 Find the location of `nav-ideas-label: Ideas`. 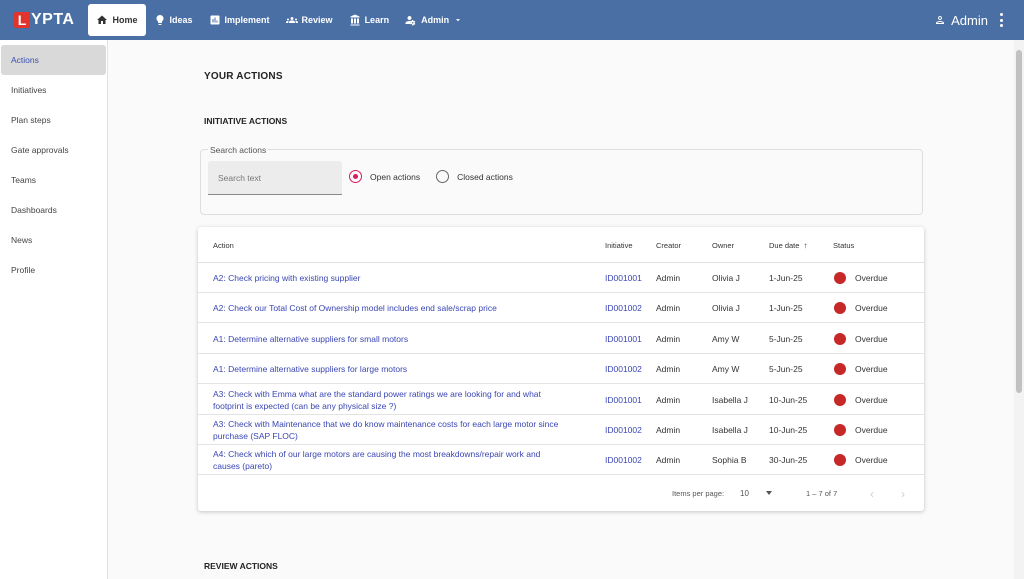

nav-ideas-label: Ideas is located at coordinates (181, 20).